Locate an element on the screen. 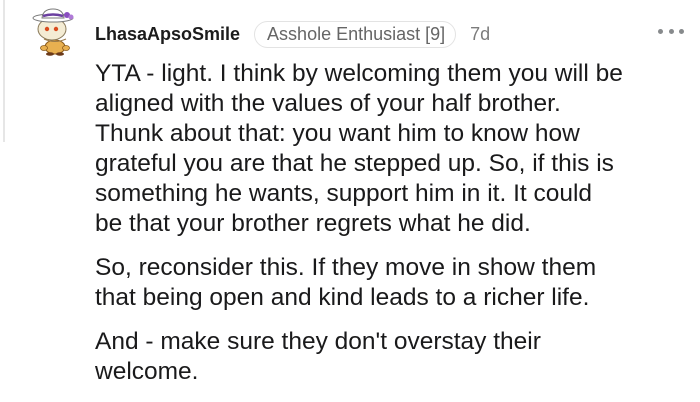 The image size is (700, 402). thread-line is located at coordinates (4, 71).